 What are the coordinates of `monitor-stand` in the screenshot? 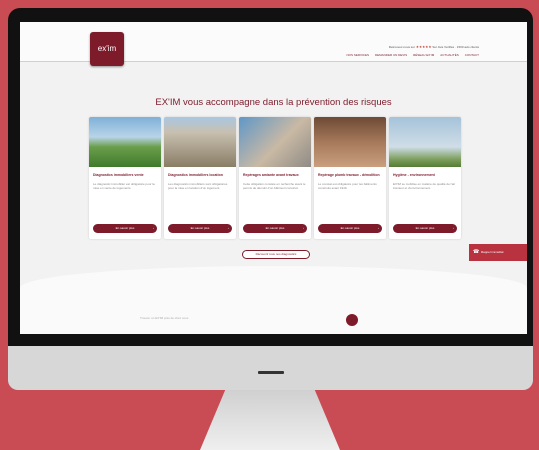 It's located at (270, 420).